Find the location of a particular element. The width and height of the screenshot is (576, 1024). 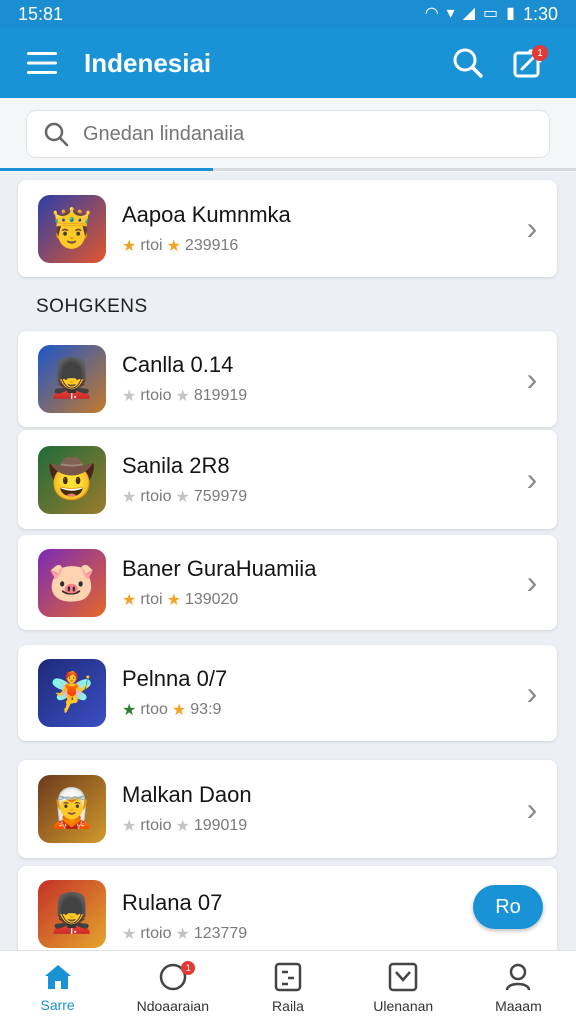

list-item: 🐷 Baner GuraHuamiia ★ rtoi ★ 139020 › is located at coordinates (287, 582).